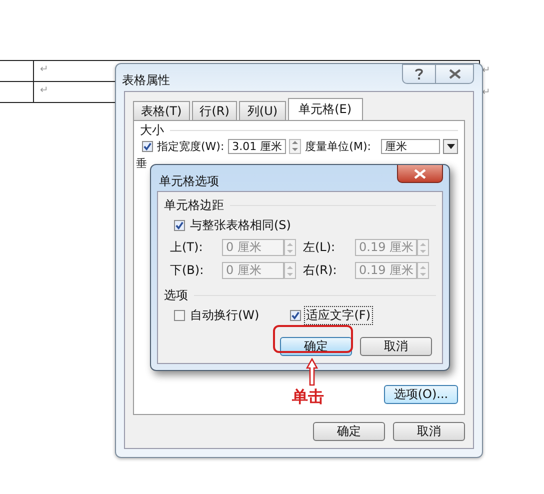  I want to click on checkbox-label: 自动换行(W), so click(224, 315).